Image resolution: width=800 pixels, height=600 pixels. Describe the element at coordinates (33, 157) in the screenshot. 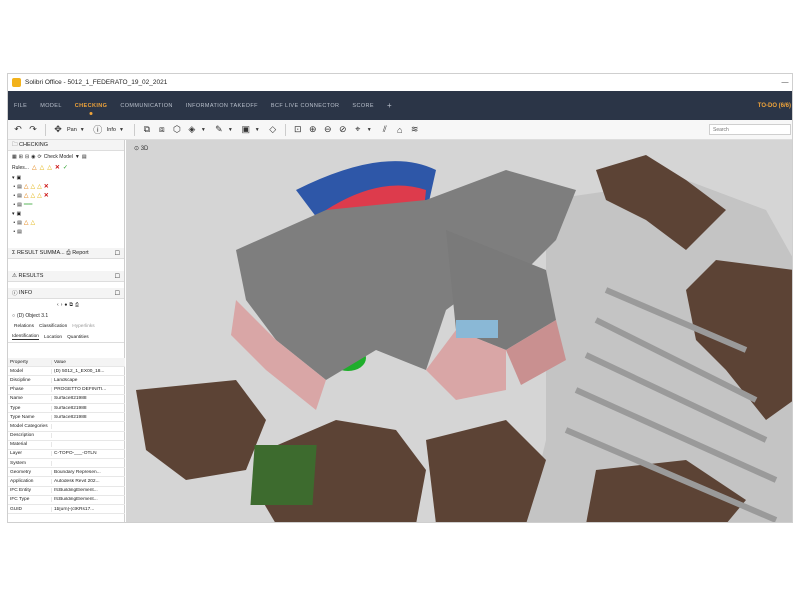

I see `ruleset-settings-icon: ◉` at that location.